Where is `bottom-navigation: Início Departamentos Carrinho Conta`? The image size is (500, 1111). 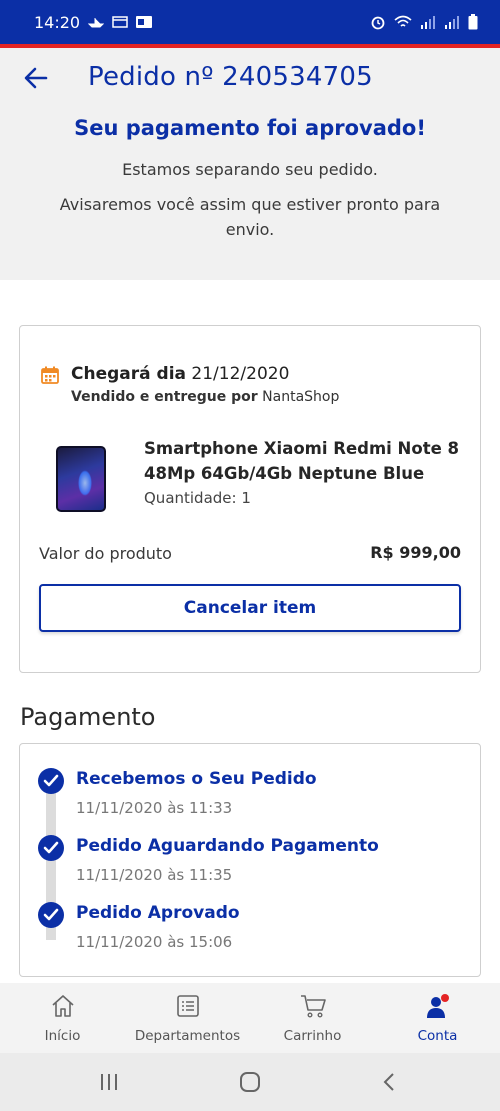 bottom-navigation: Início Departamentos Carrinho Conta is located at coordinates (250, 1018).